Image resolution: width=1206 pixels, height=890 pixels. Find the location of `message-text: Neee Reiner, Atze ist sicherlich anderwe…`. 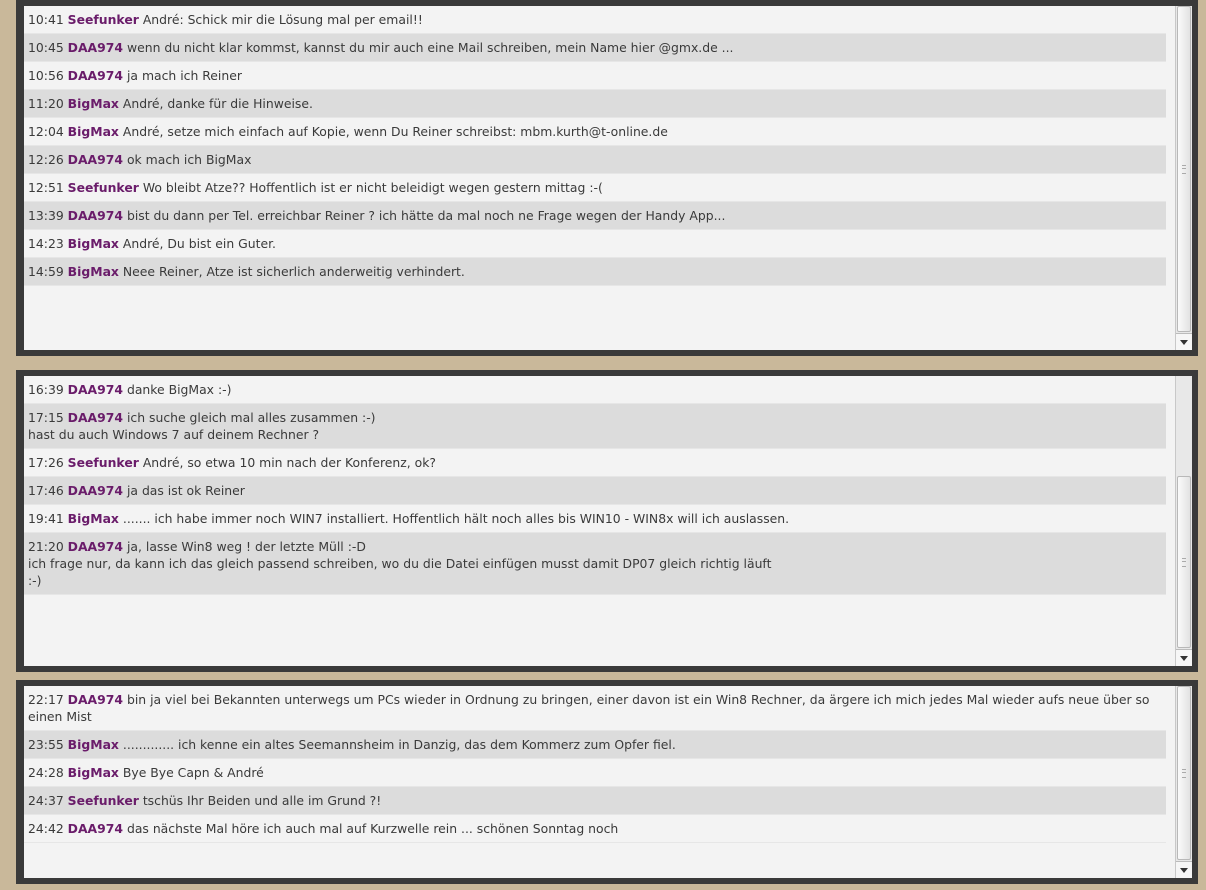

message-text: Neee Reiner, Atze ist sicherlich anderwe… is located at coordinates (293, 271).